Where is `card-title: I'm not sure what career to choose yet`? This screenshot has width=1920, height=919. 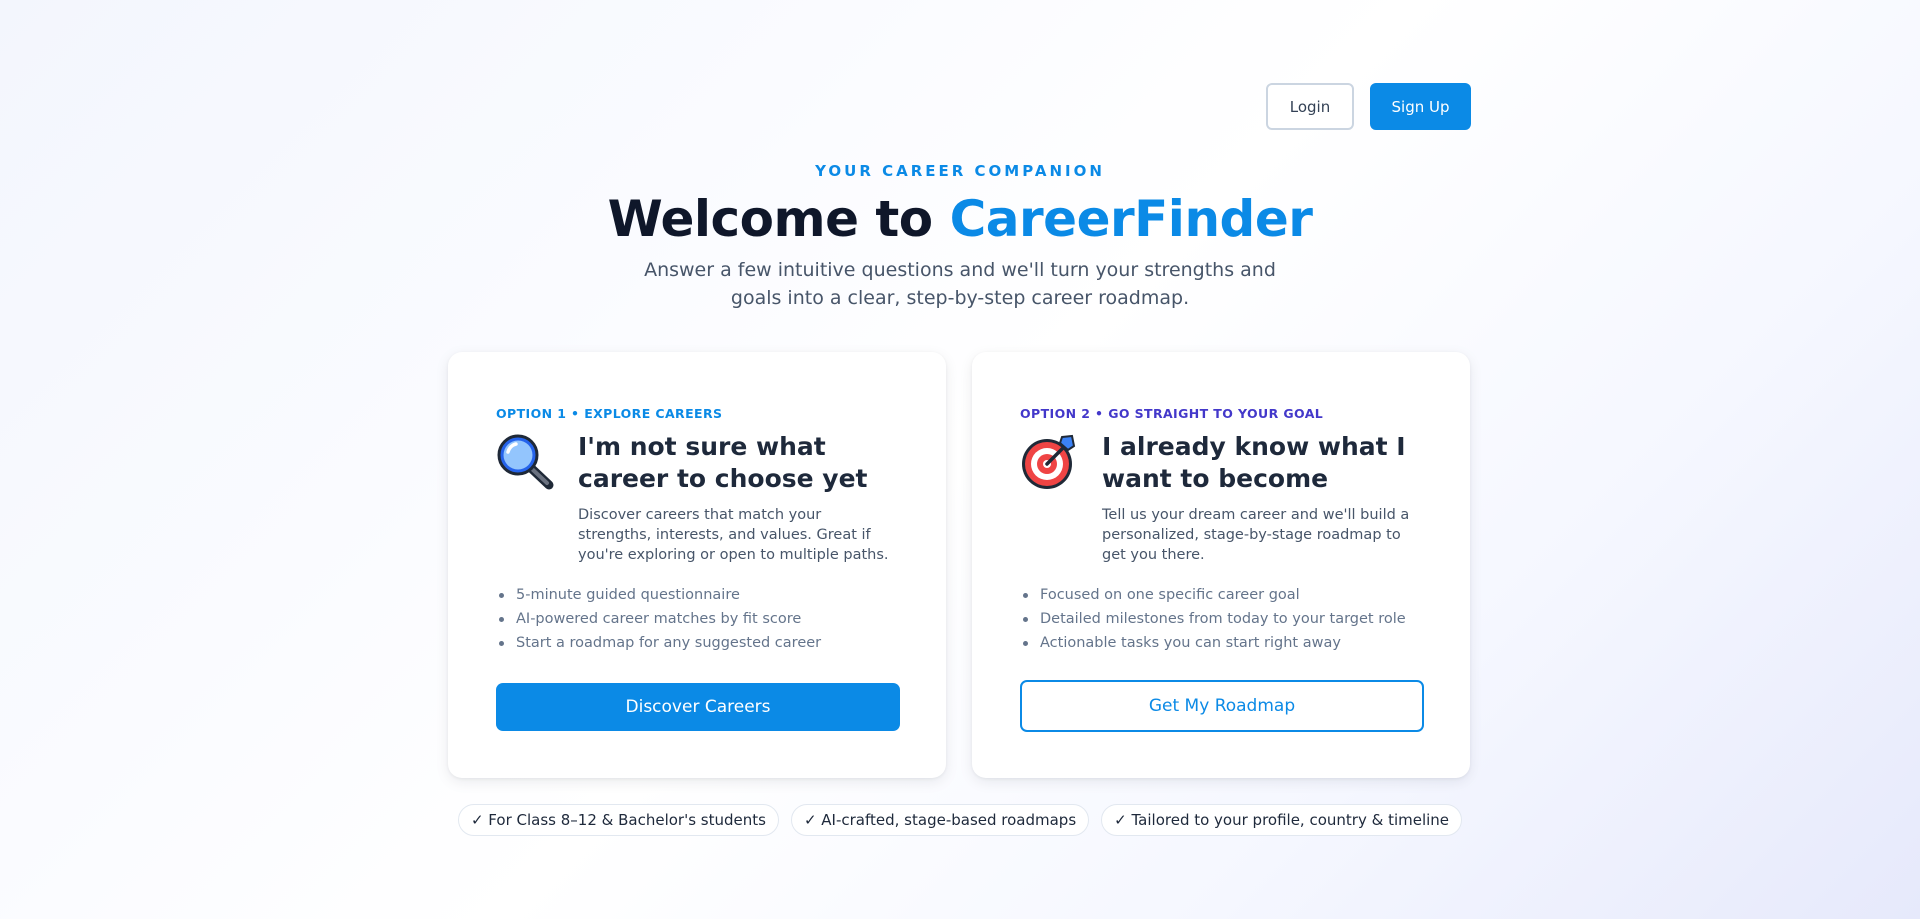
card-title: I'm not sure what career to choose yet is located at coordinates (723, 462).